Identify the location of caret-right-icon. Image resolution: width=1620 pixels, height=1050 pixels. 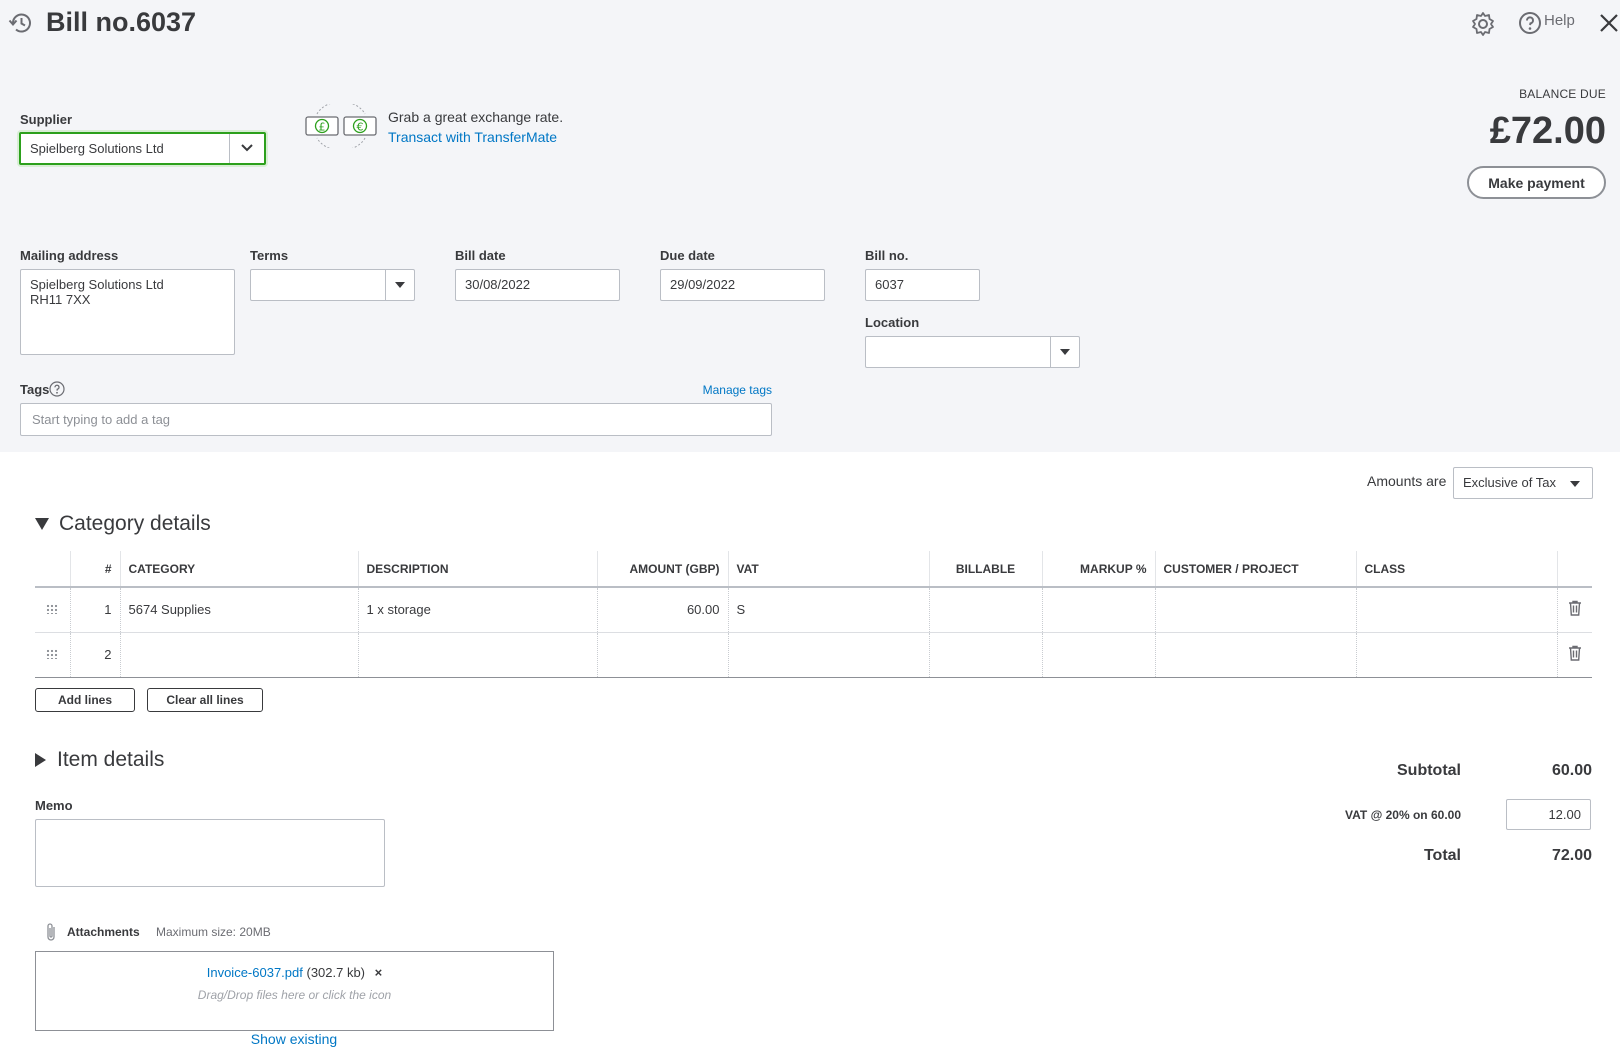
(40, 760).